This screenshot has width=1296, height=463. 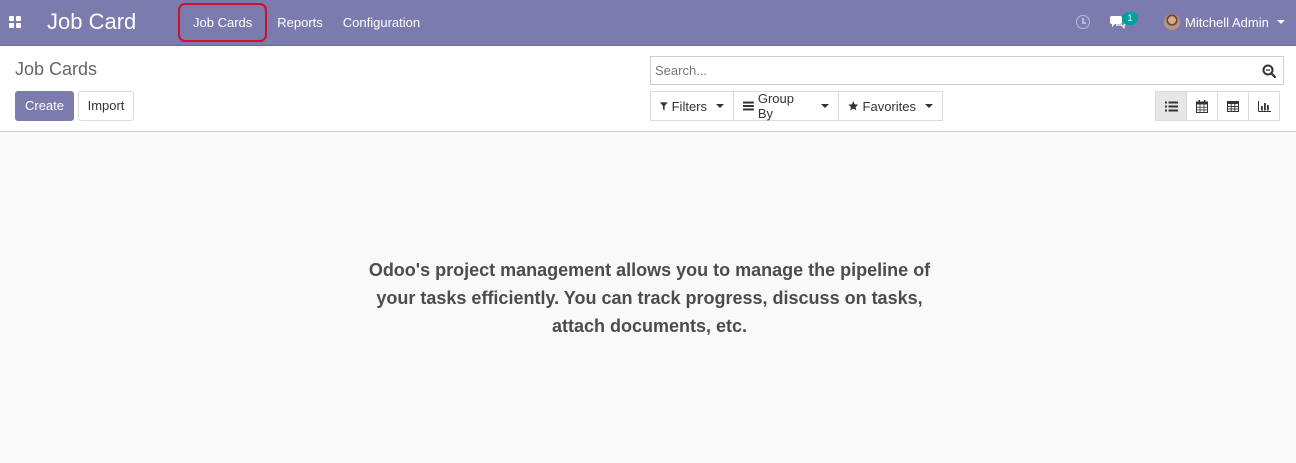 What do you see at coordinates (106, 106) in the screenshot?
I see `import-button: Import` at bounding box center [106, 106].